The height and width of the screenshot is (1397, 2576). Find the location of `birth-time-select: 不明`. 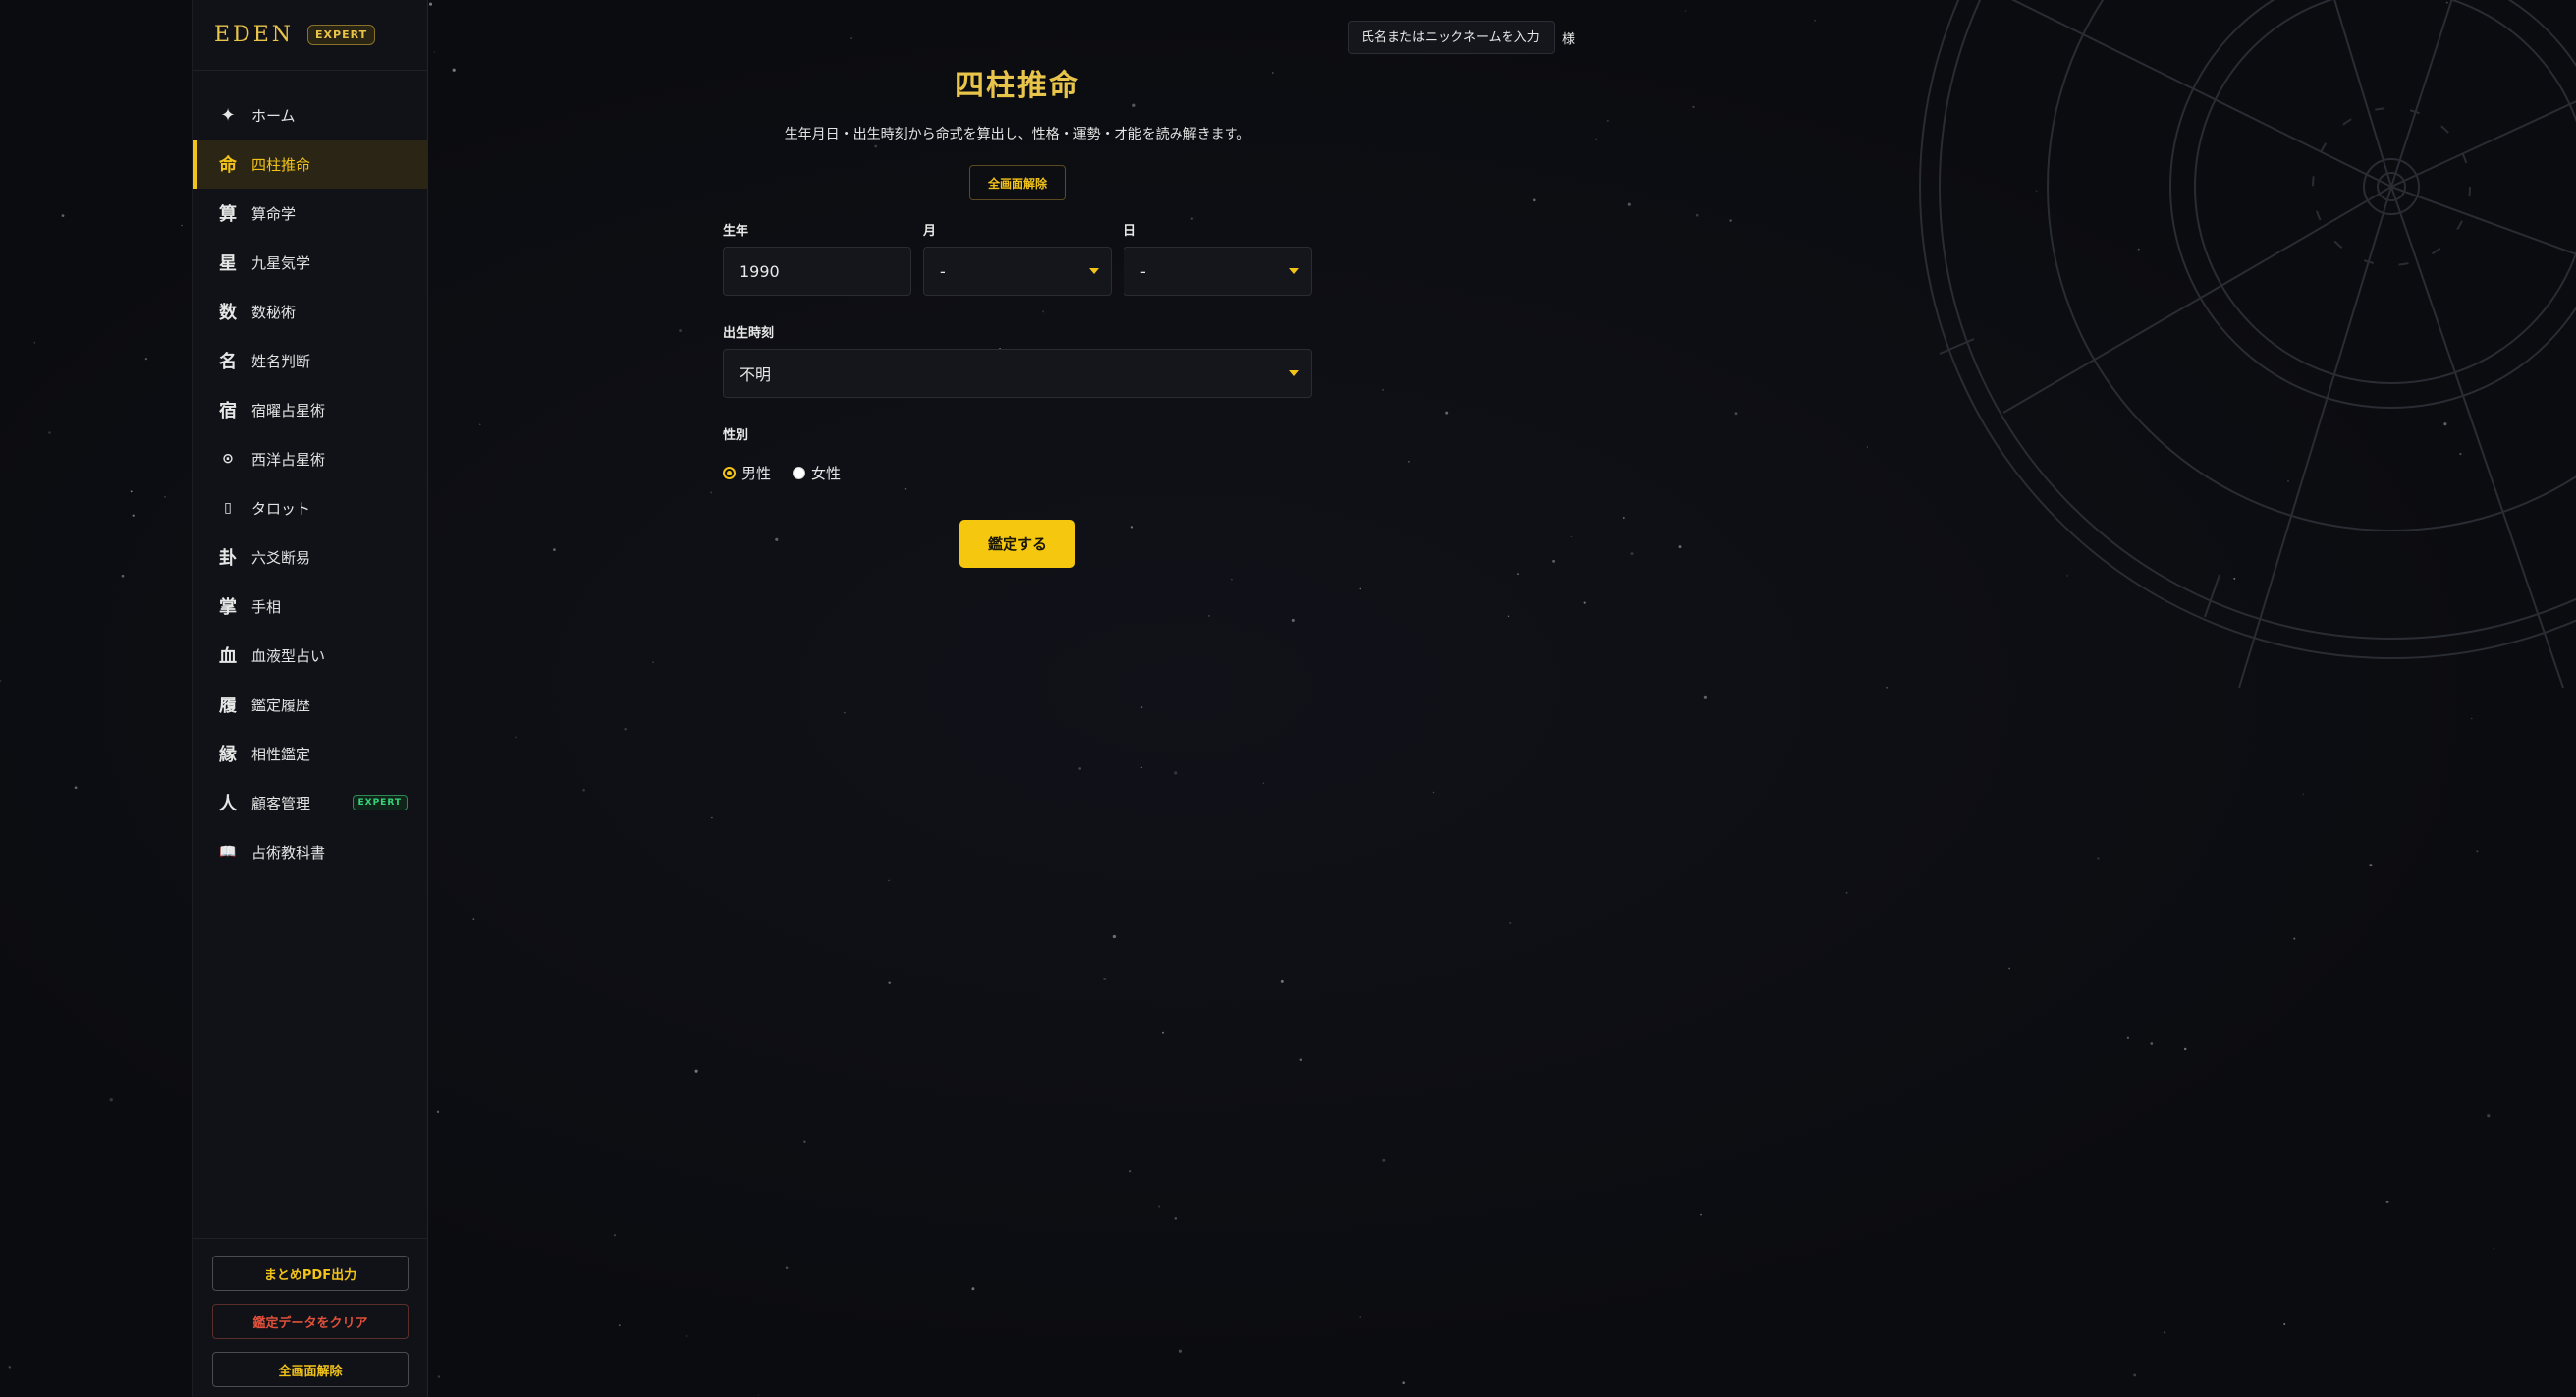

birth-time-select: 不明 is located at coordinates (1017, 373).